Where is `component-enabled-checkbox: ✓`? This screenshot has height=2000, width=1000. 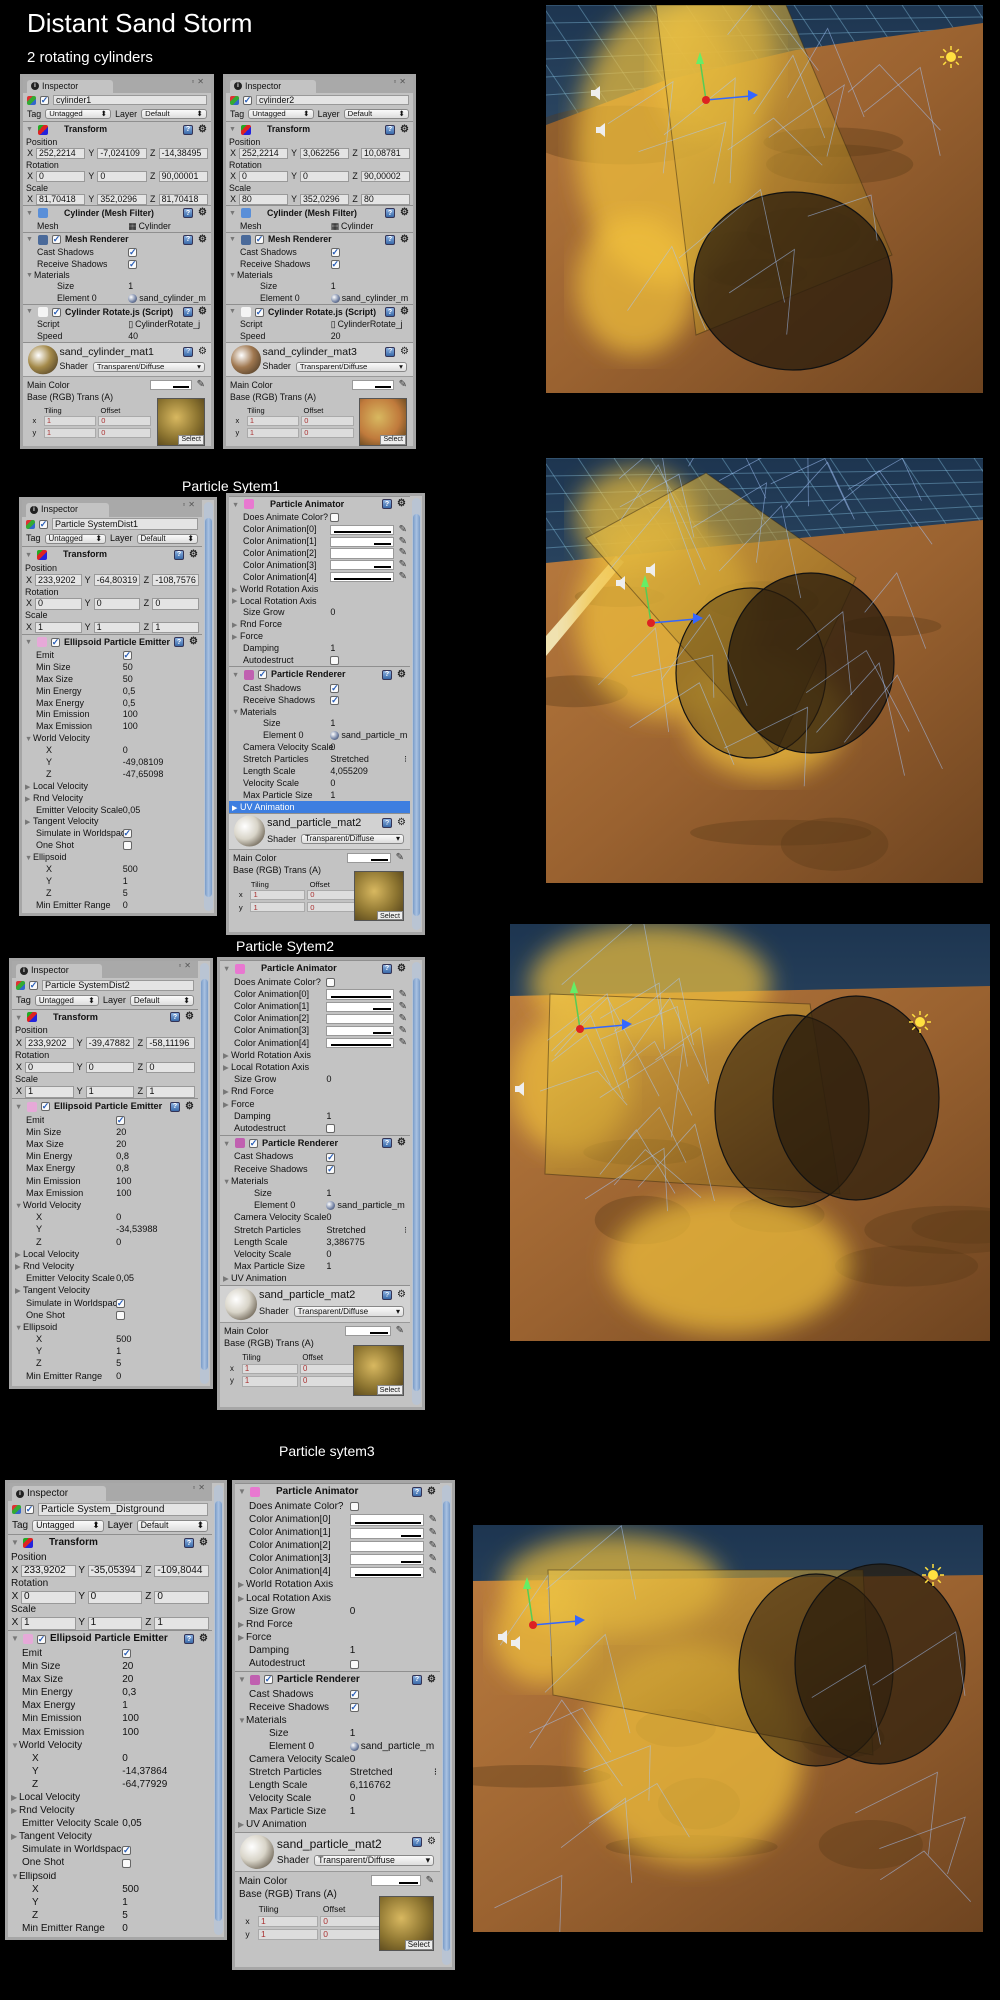 component-enabled-checkbox: ✓ is located at coordinates (262, 675).